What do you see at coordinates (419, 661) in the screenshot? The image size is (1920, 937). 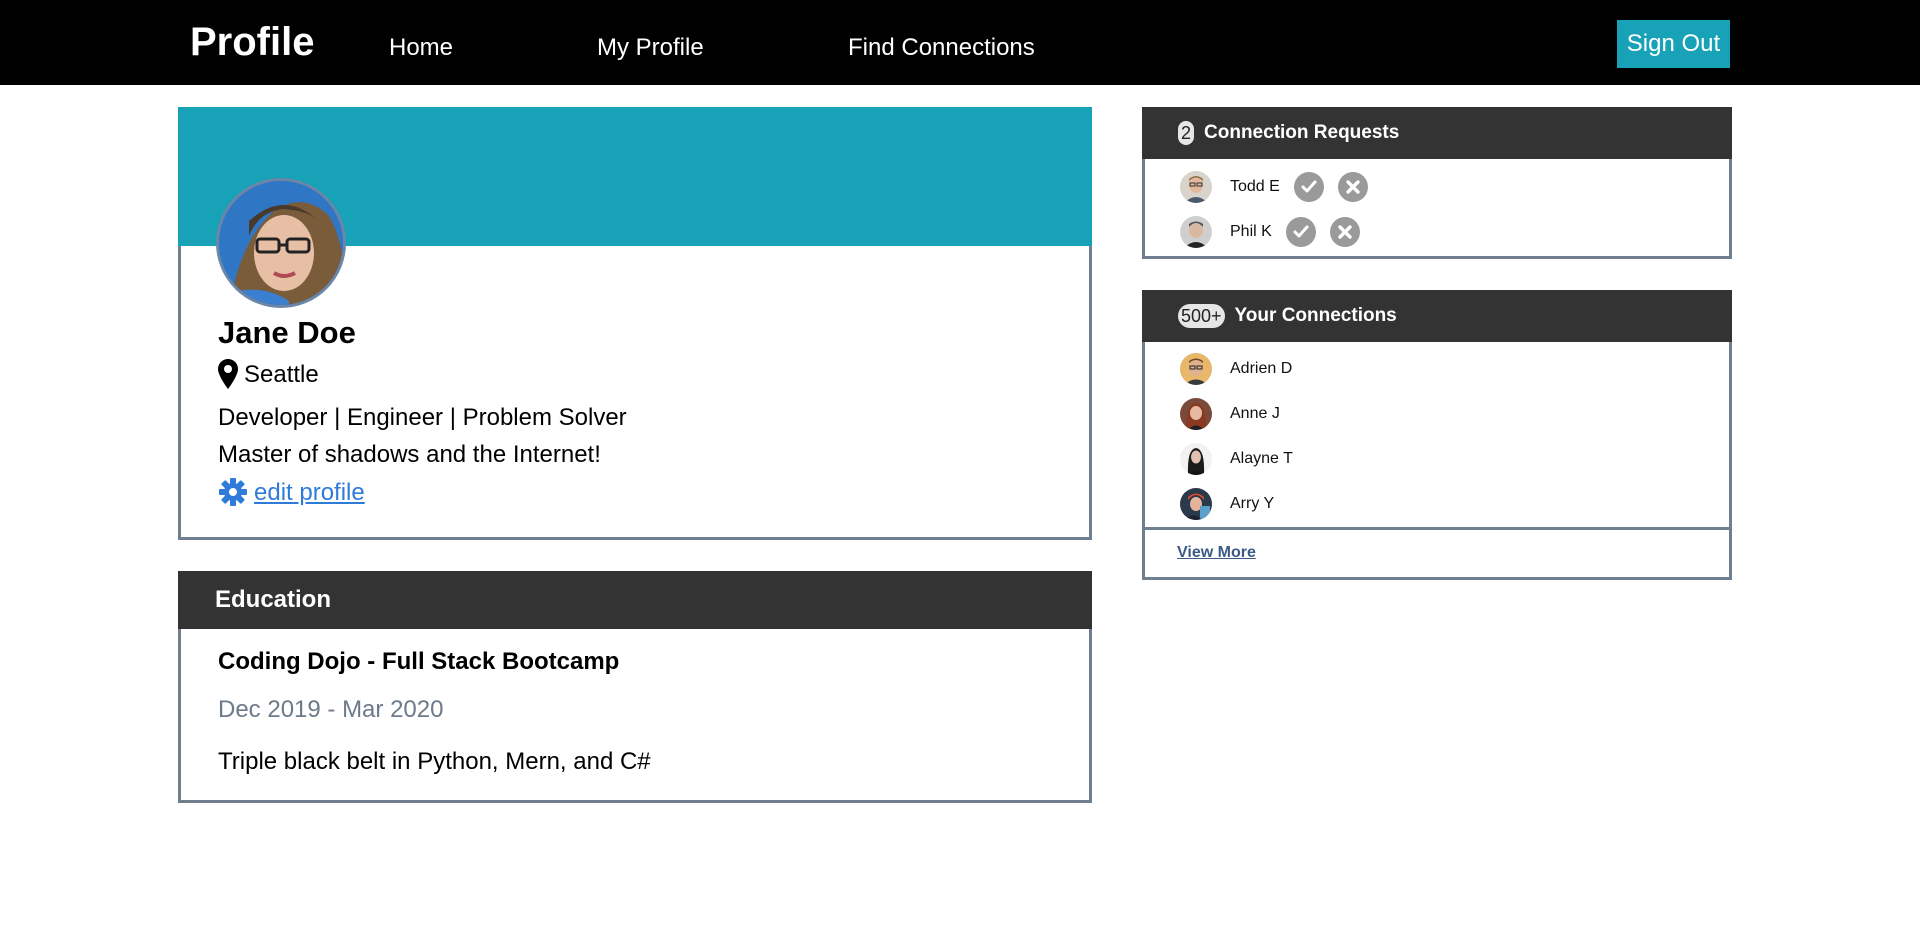 I see `education-school: Coding Dojo - Full Stack Bootcamp` at bounding box center [419, 661].